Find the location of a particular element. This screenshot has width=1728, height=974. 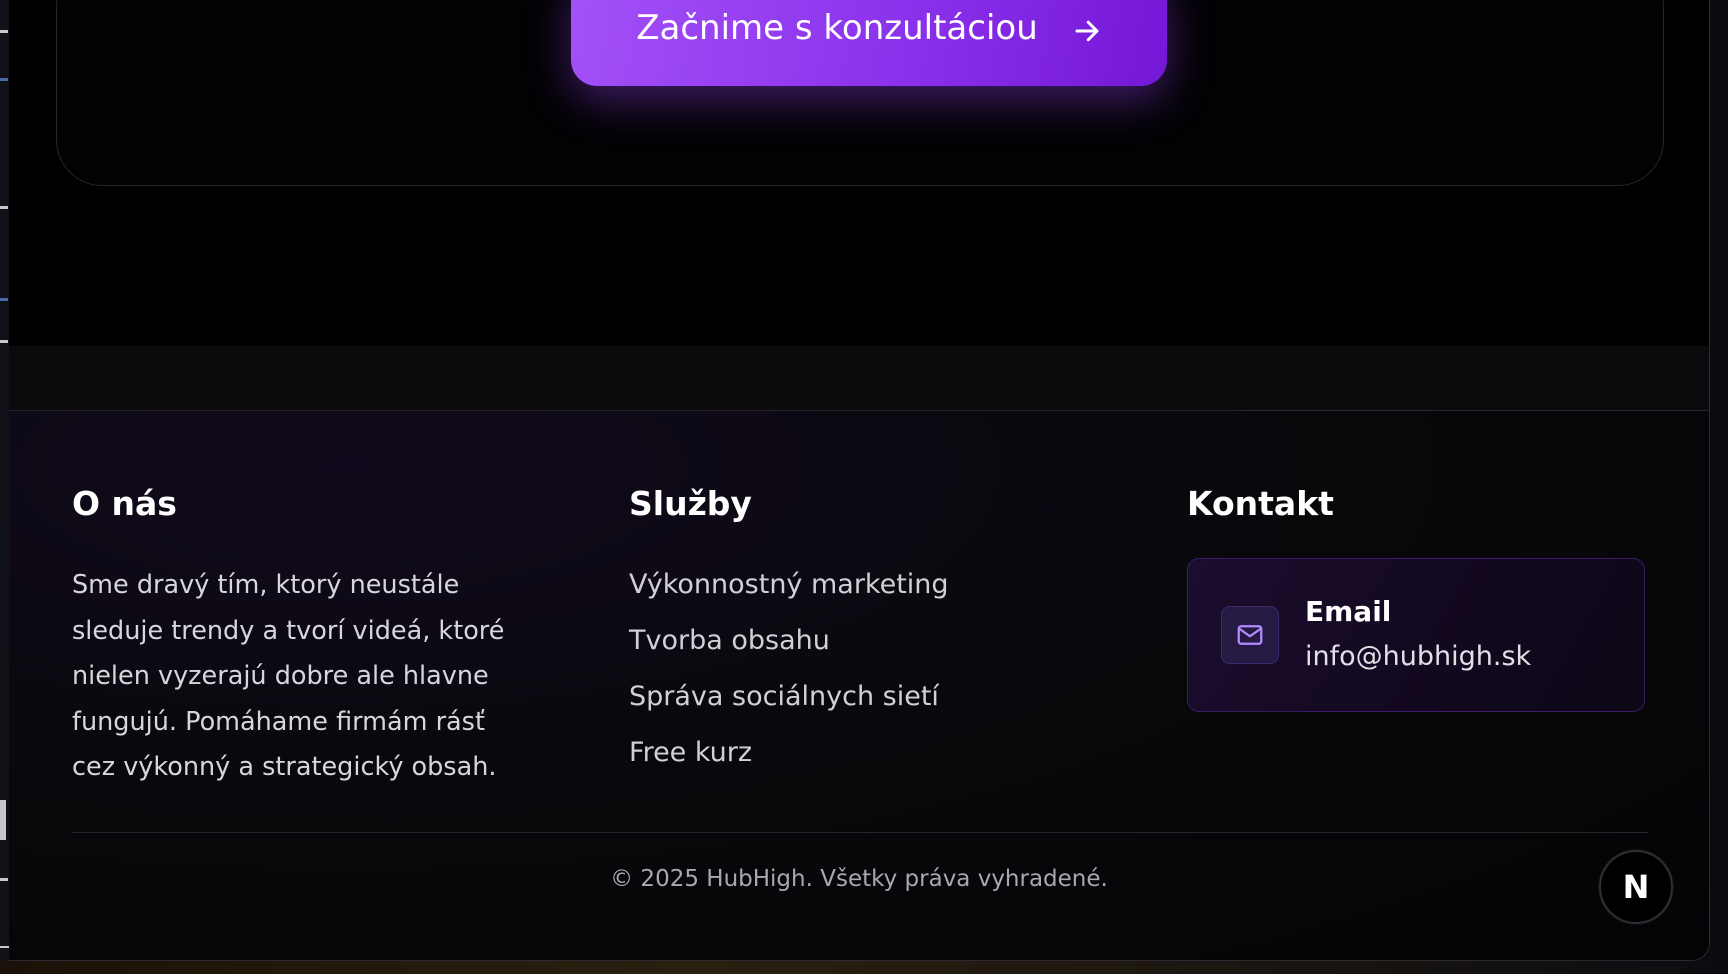

mail-icon is located at coordinates (1250, 635).